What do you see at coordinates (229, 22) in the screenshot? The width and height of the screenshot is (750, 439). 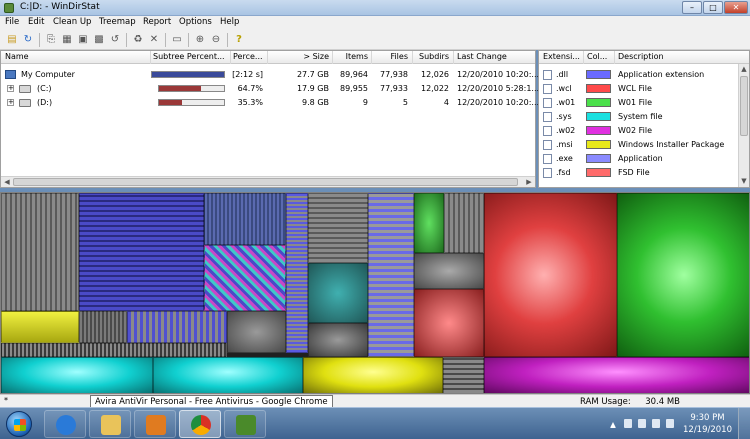 I see `menu-help: Help` at bounding box center [229, 22].